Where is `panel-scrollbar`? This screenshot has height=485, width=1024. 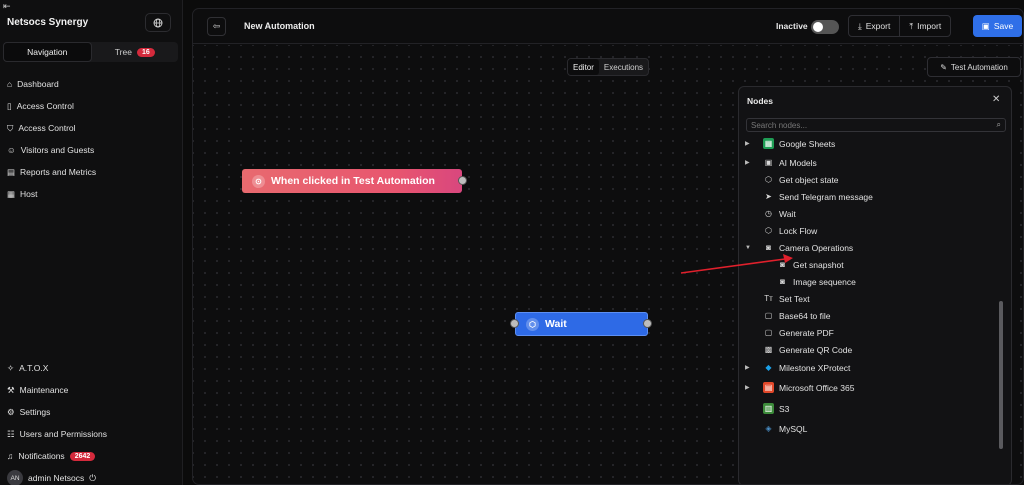
panel-scrollbar is located at coordinates (1001, 375).